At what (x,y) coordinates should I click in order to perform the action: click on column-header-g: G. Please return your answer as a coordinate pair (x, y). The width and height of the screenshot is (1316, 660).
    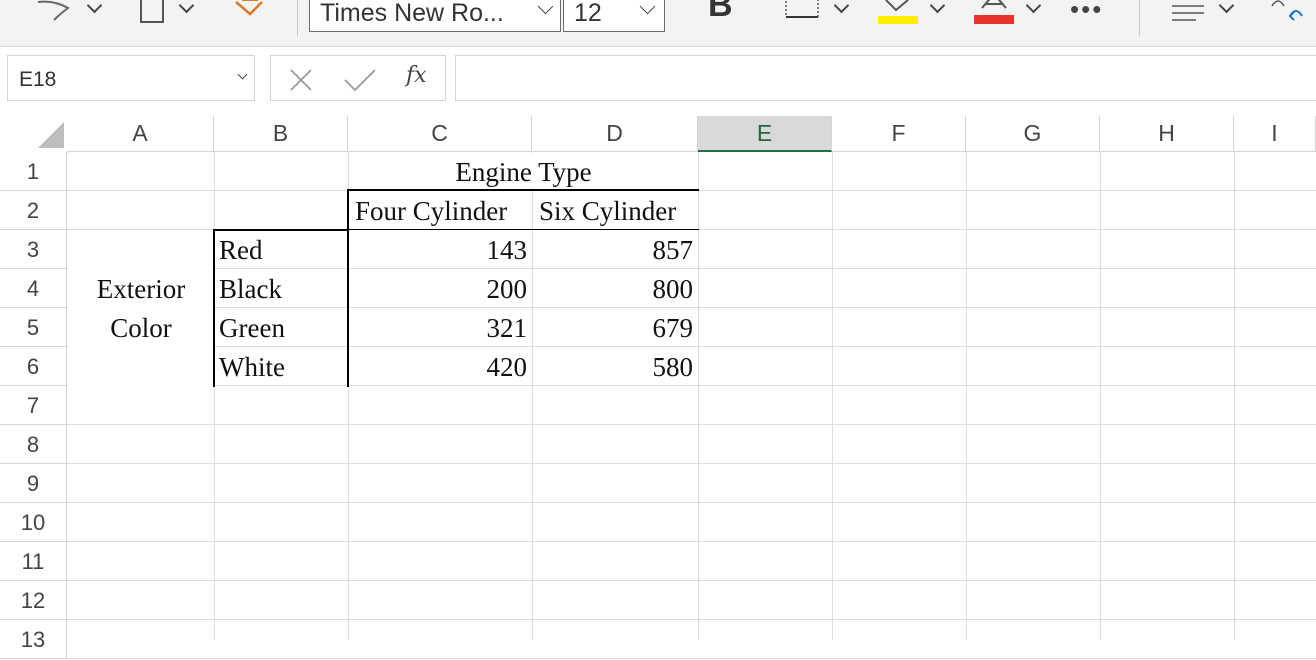
    Looking at the image, I should click on (1033, 134).